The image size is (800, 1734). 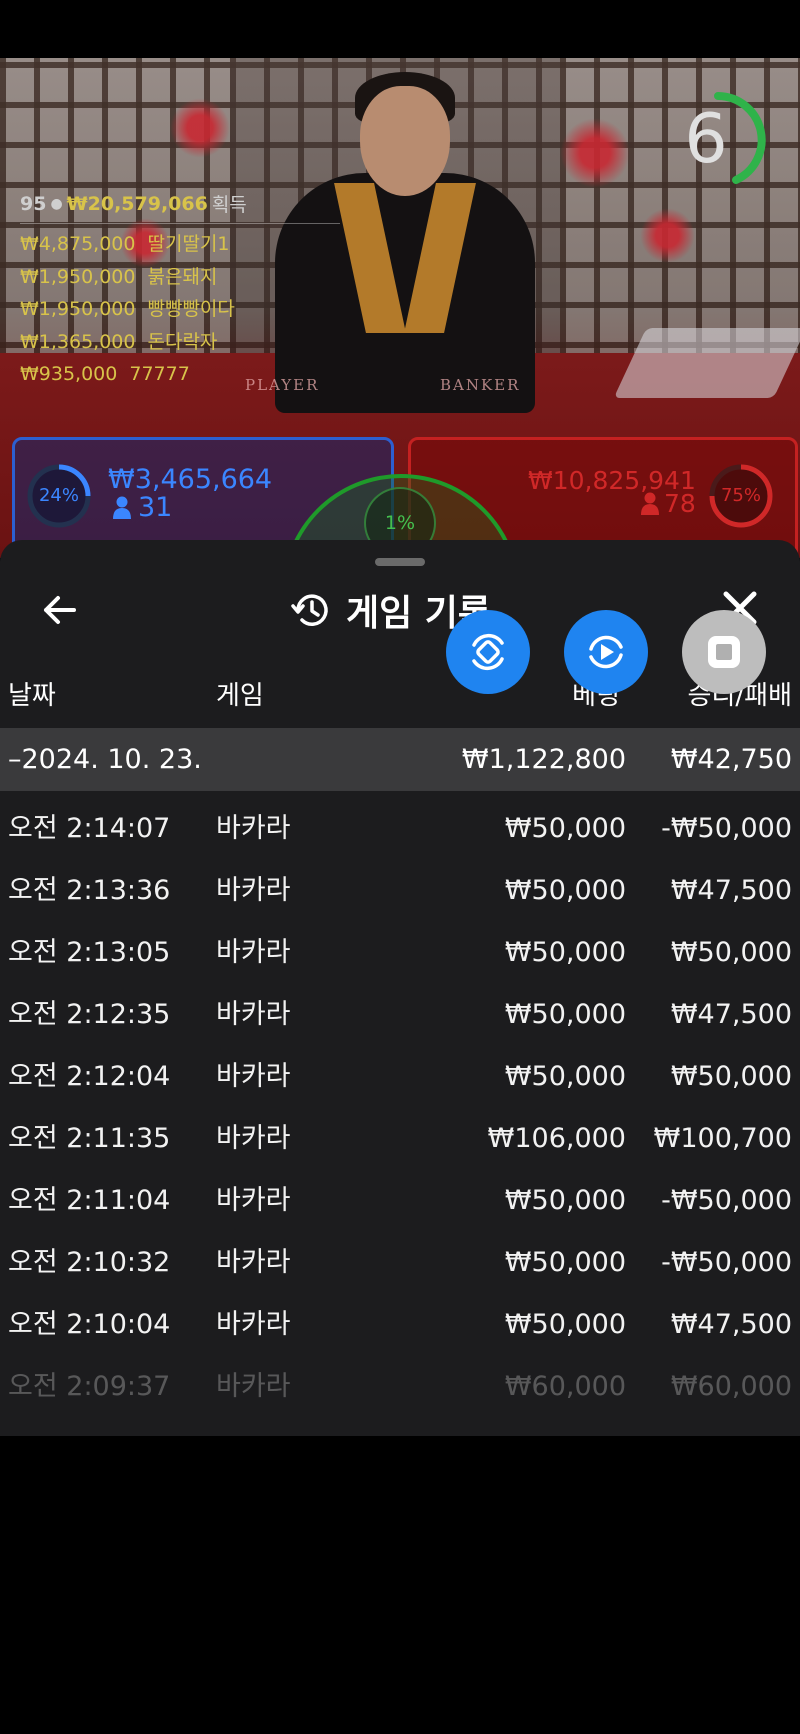 What do you see at coordinates (400, 562) in the screenshot?
I see `sheet-drag-handle` at bounding box center [400, 562].